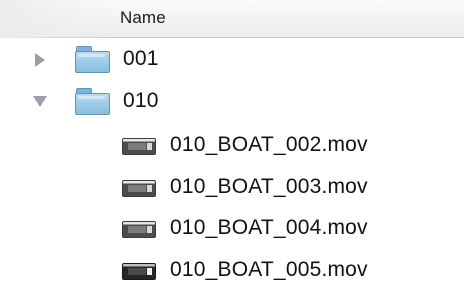 The image size is (464, 297). Describe the element at coordinates (141, 58) in the screenshot. I see `item-label: 001` at that location.